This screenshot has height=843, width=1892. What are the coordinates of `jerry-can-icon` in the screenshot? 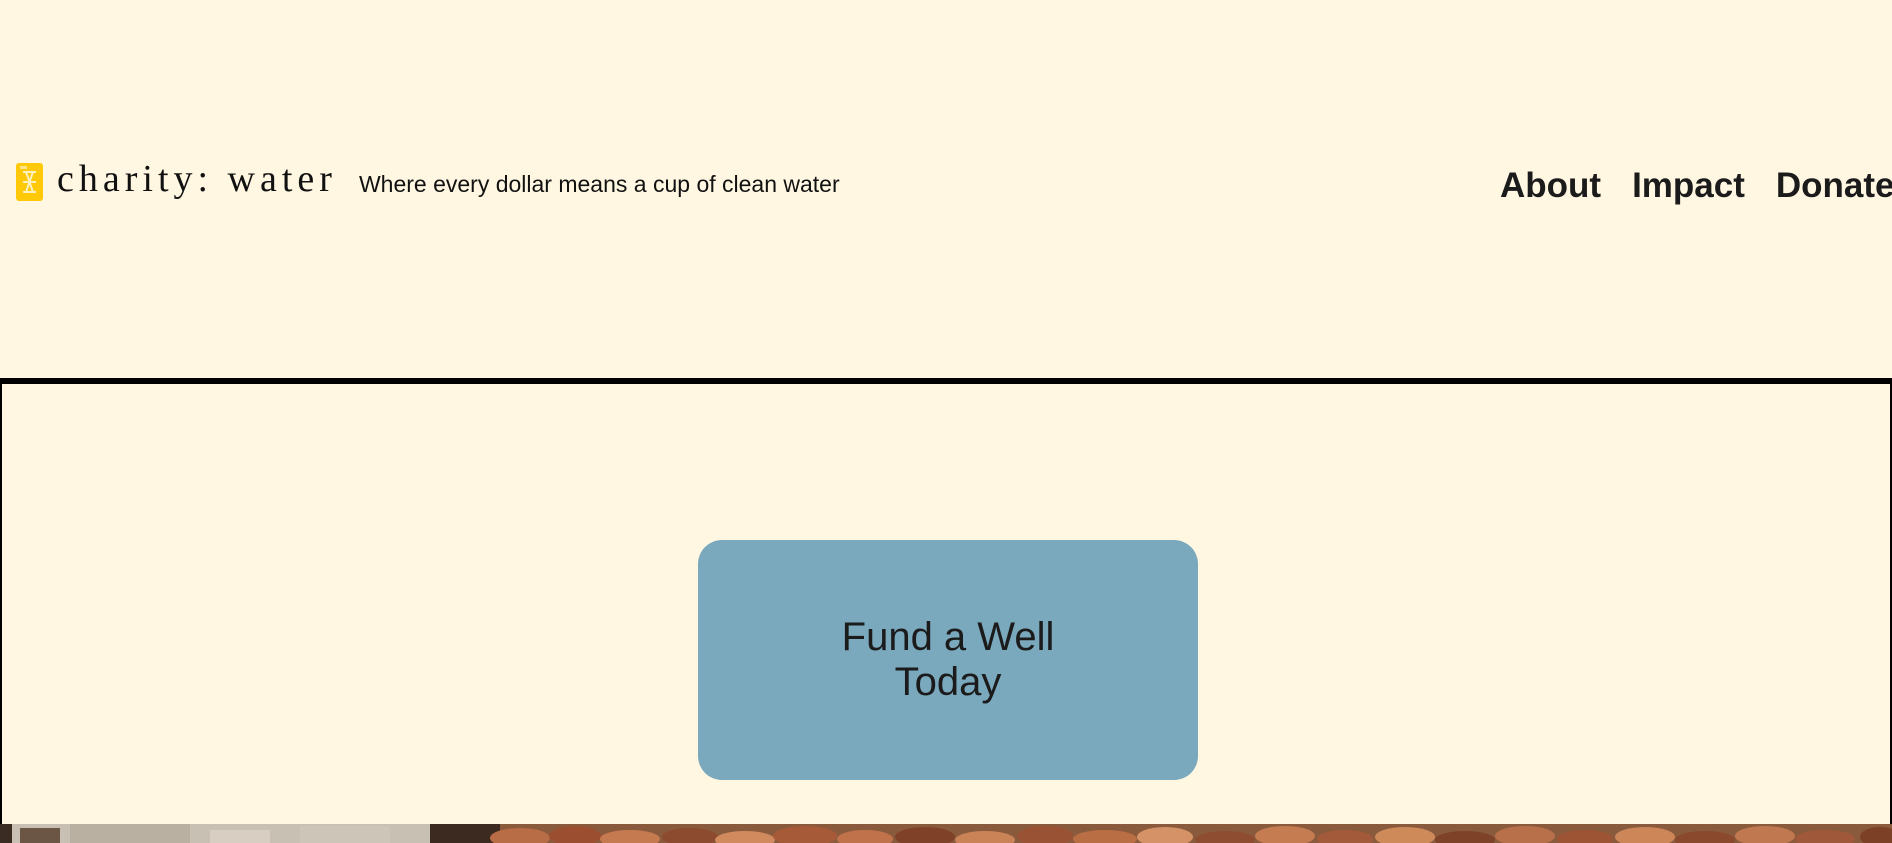 It's located at (29, 182).